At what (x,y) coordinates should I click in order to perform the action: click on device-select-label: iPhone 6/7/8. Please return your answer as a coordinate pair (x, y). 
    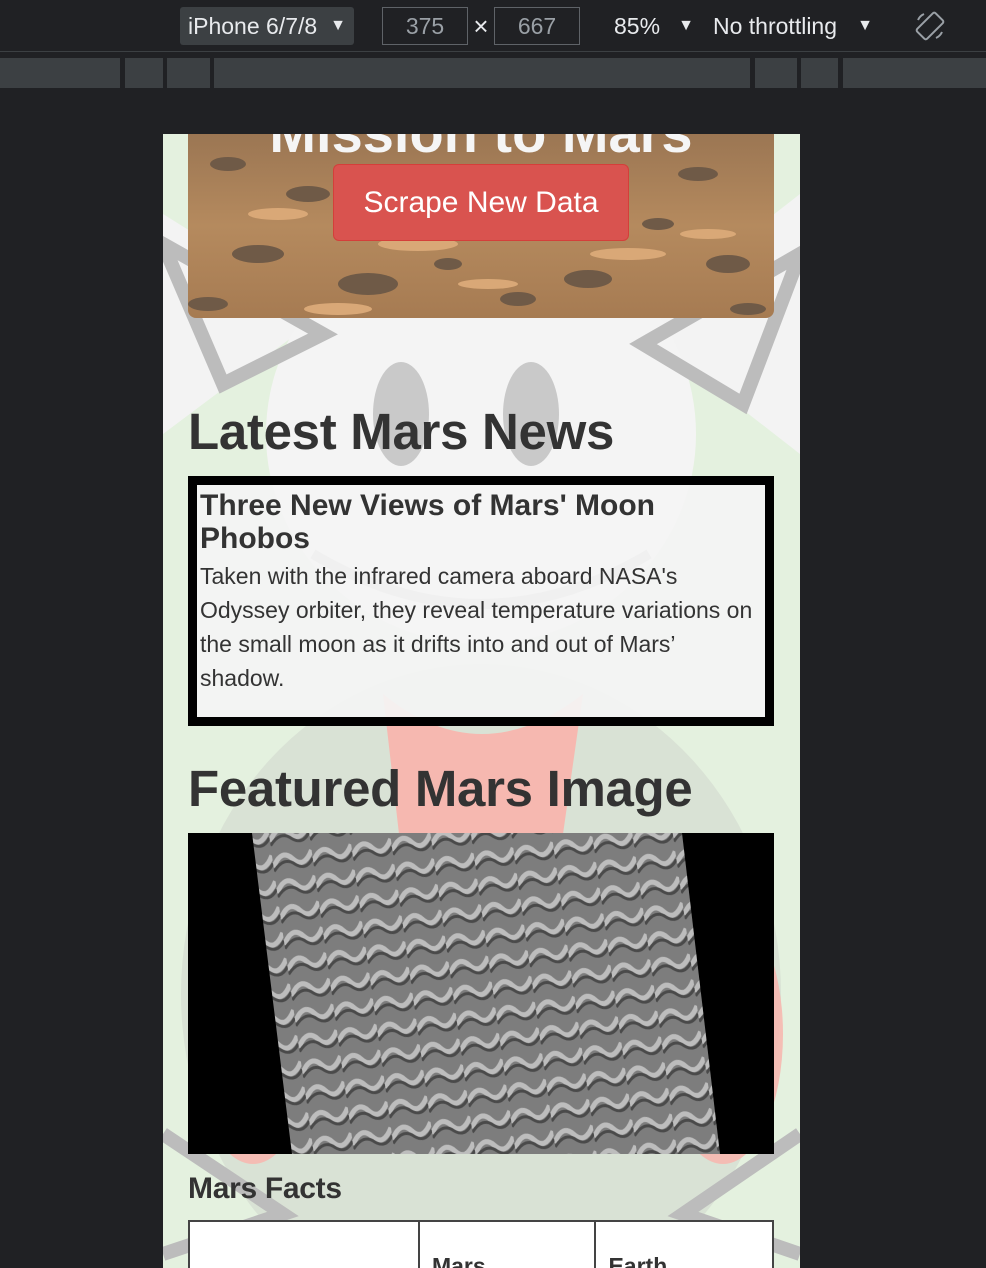
    Looking at the image, I should click on (253, 25).